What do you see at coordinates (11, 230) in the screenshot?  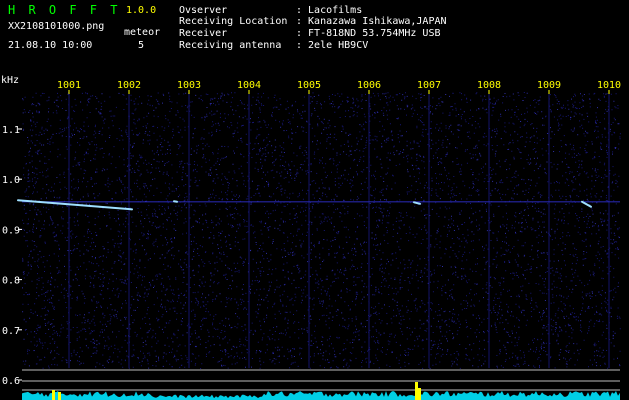 I see `y-tick-label-0.9: 0.9` at bounding box center [11, 230].